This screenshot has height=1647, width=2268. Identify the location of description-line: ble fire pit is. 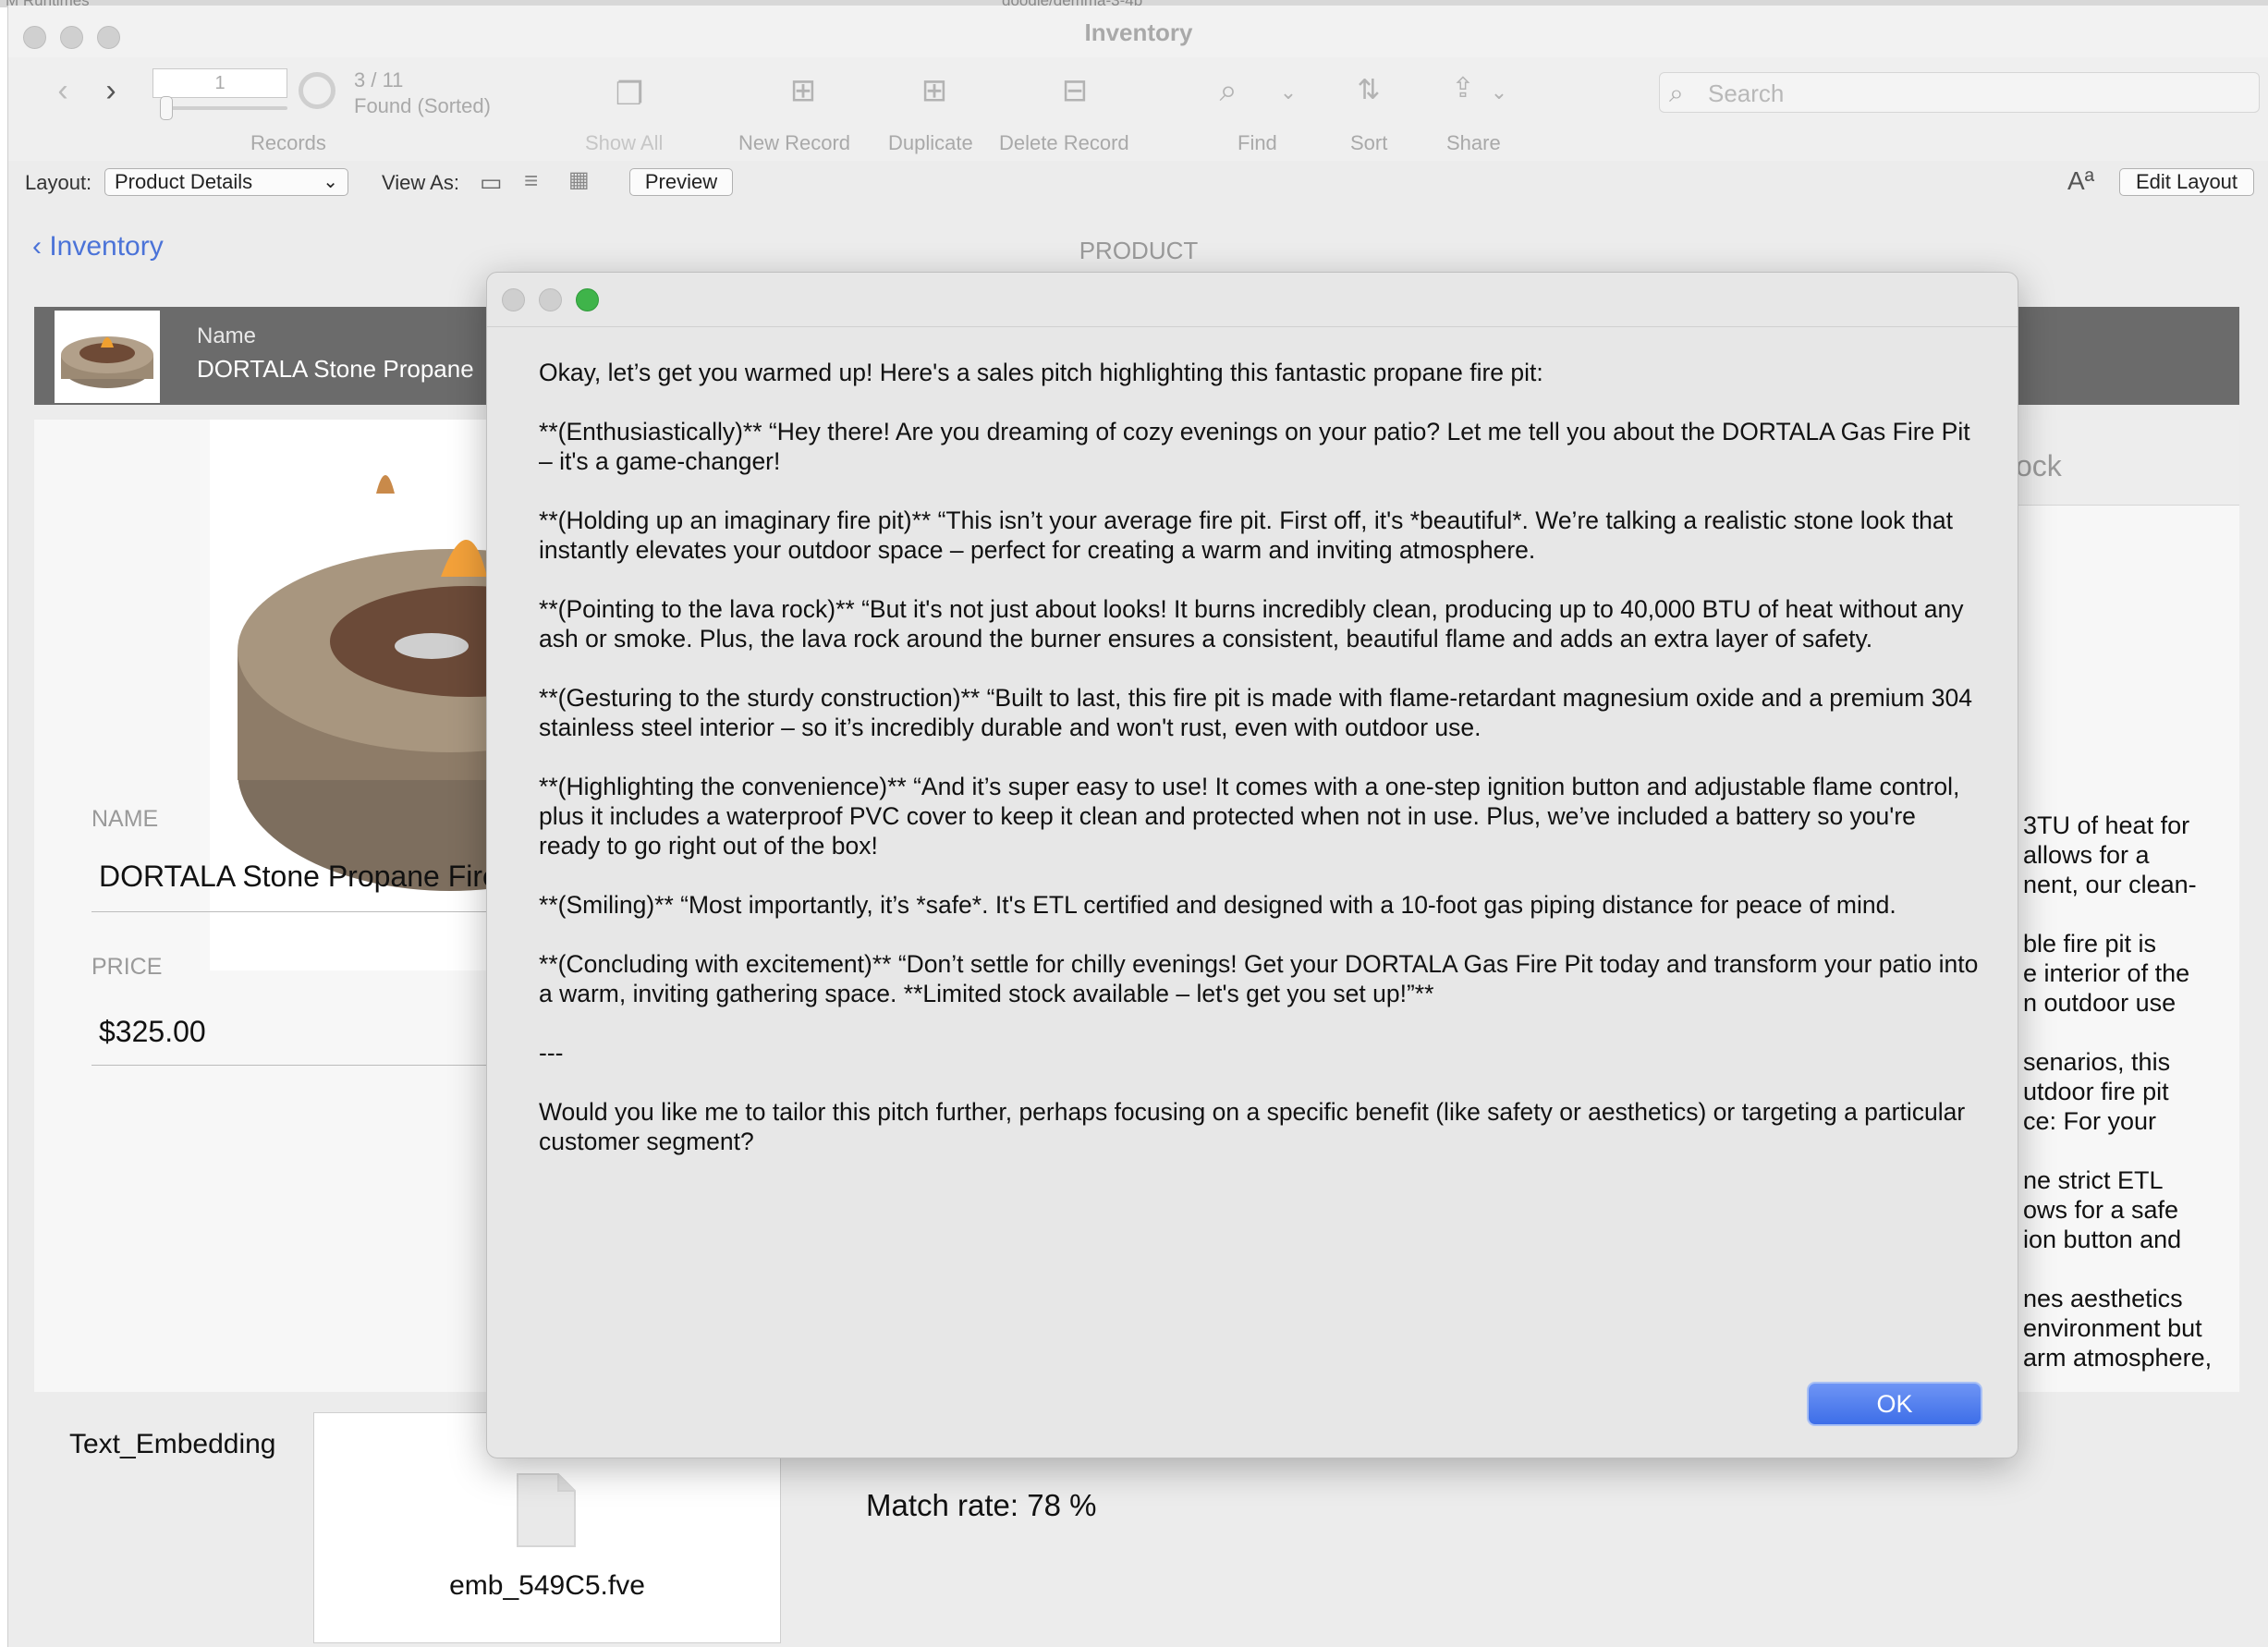
(2090, 944).